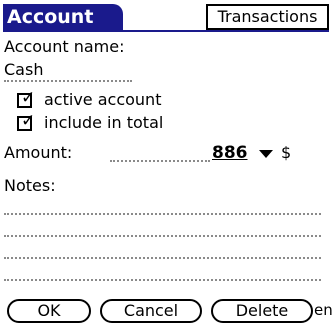 Image resolution: width=332 pixels, height=324 pixels. I want to click on active-account-checkbox: ✓ active account, so click(117, 100).